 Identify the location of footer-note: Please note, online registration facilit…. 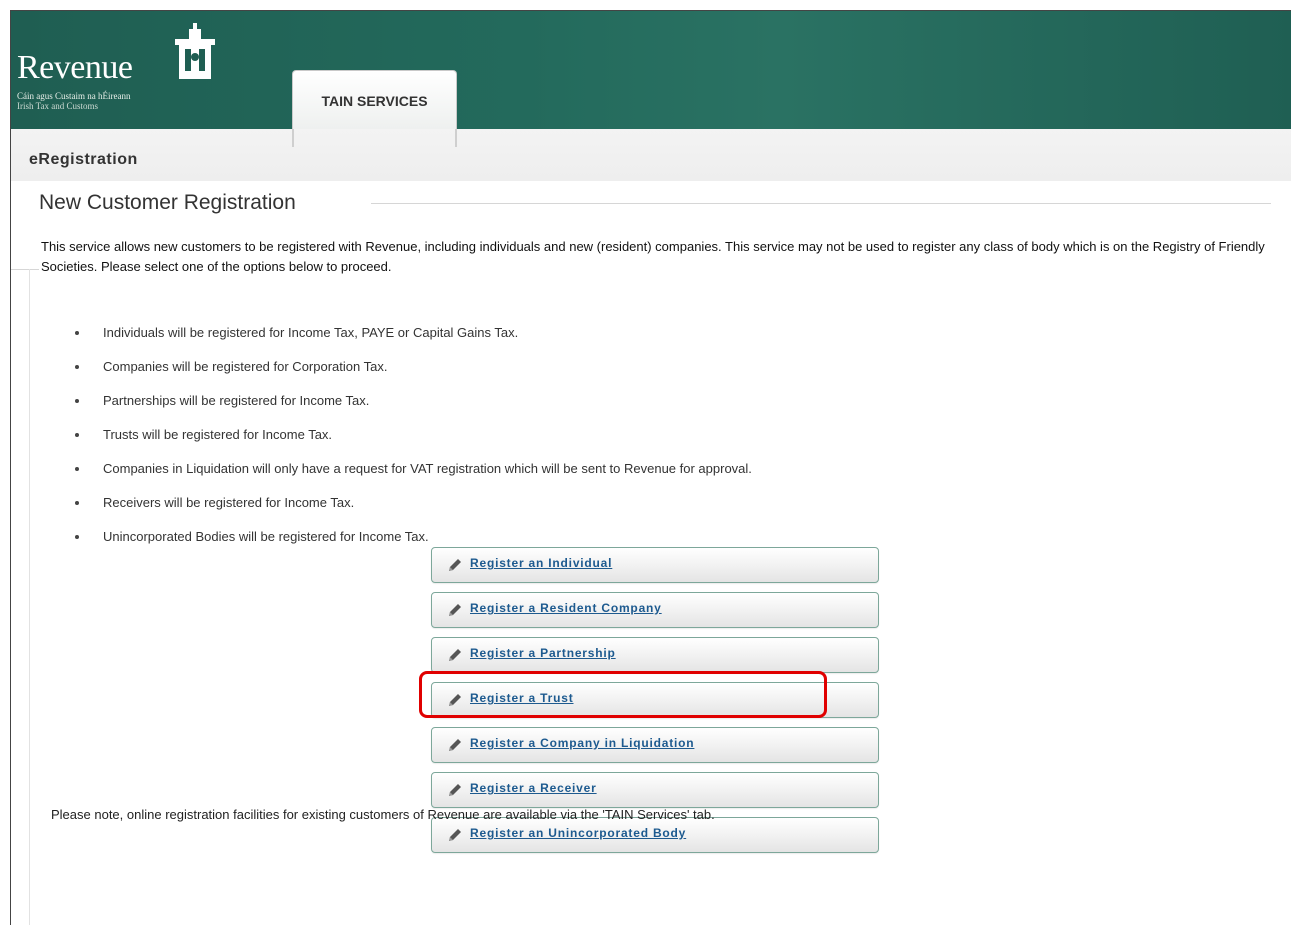
(383, 814).